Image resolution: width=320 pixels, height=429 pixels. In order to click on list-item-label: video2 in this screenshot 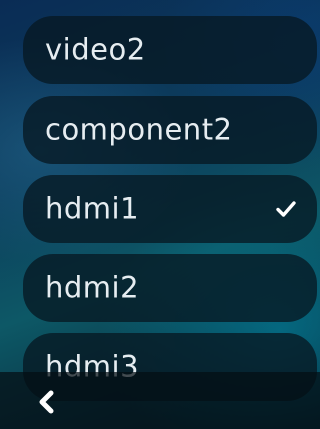, I will do `click(95, 49)`.